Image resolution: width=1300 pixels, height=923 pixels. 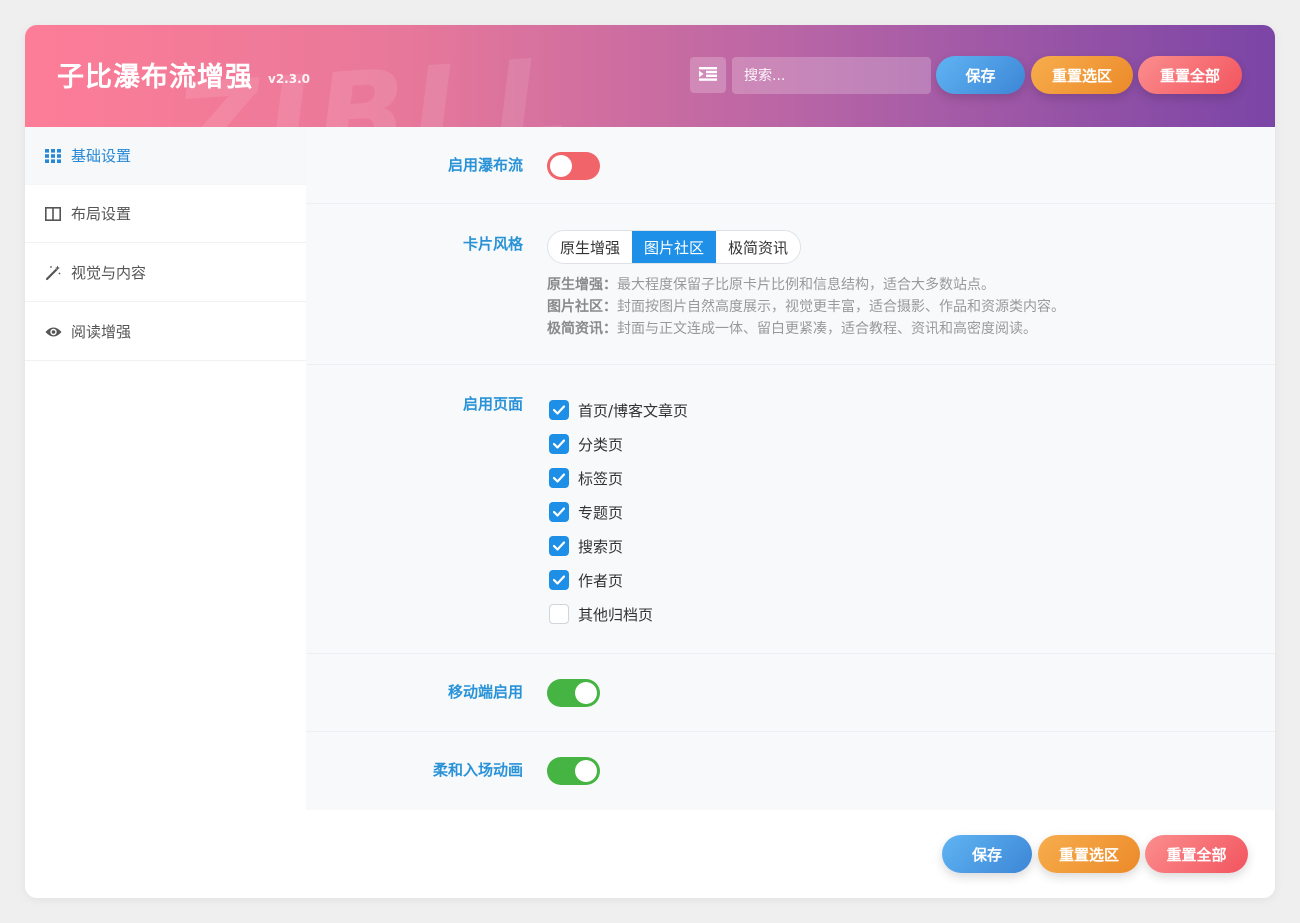 I want to click on pages-checkbox-list: 首页/博客文章页 分类页 标签页 专题页 搜索页 作者页 其他归档页, so click(x=618, y=512).